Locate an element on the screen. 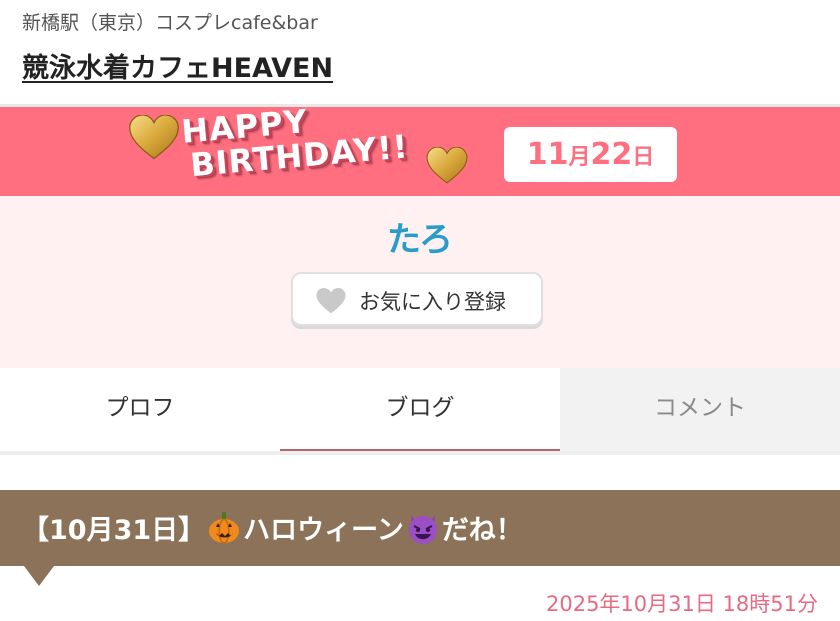 The image size is (840, 621). birthday-date-badge: 11月22日 is located at coordinates (590, 154).